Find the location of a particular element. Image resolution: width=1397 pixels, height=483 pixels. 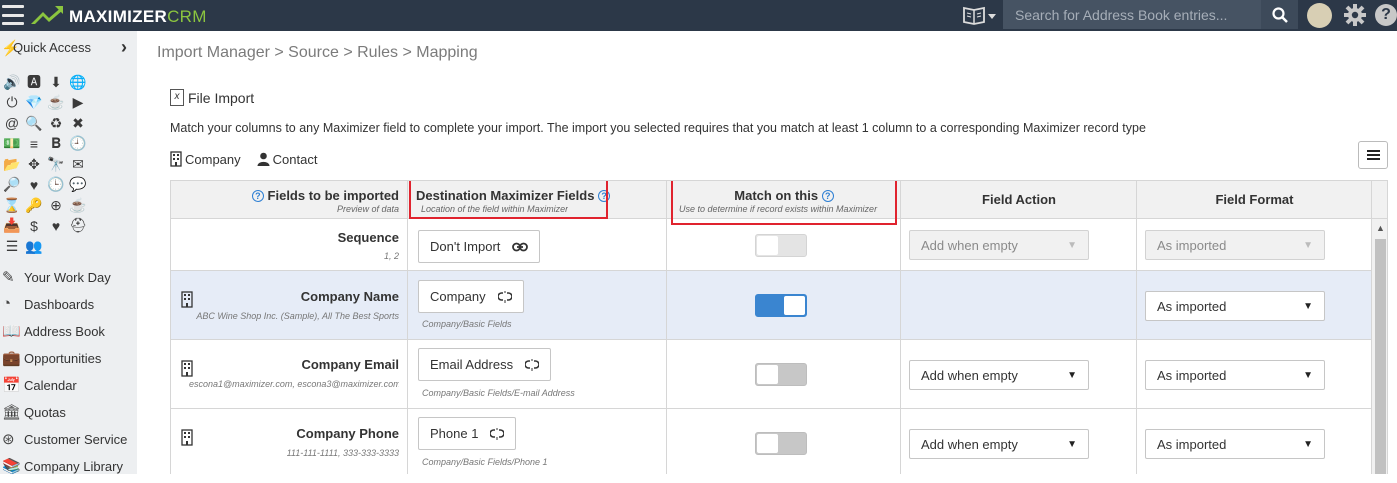

help-circle-icon: ? is located at coordinates (257, 196).